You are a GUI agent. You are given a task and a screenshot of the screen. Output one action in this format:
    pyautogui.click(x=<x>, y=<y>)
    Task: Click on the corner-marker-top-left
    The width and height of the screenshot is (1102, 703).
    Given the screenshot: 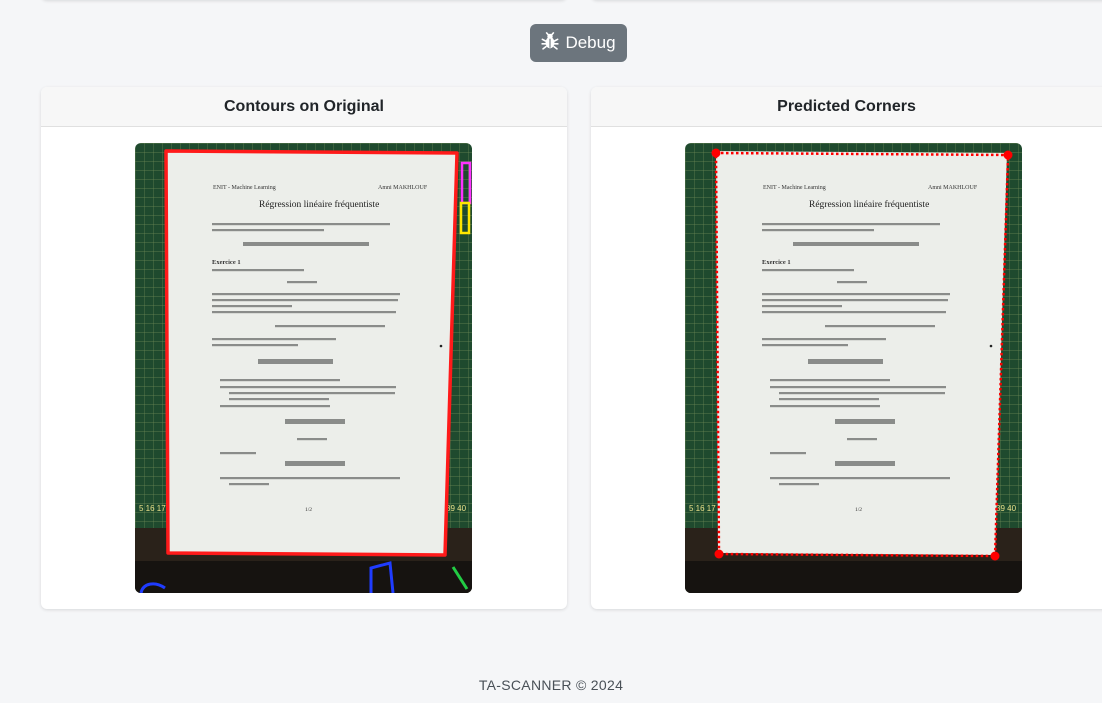 What is the action you would take?
    pyautogui.click(x=716, y=153)
    